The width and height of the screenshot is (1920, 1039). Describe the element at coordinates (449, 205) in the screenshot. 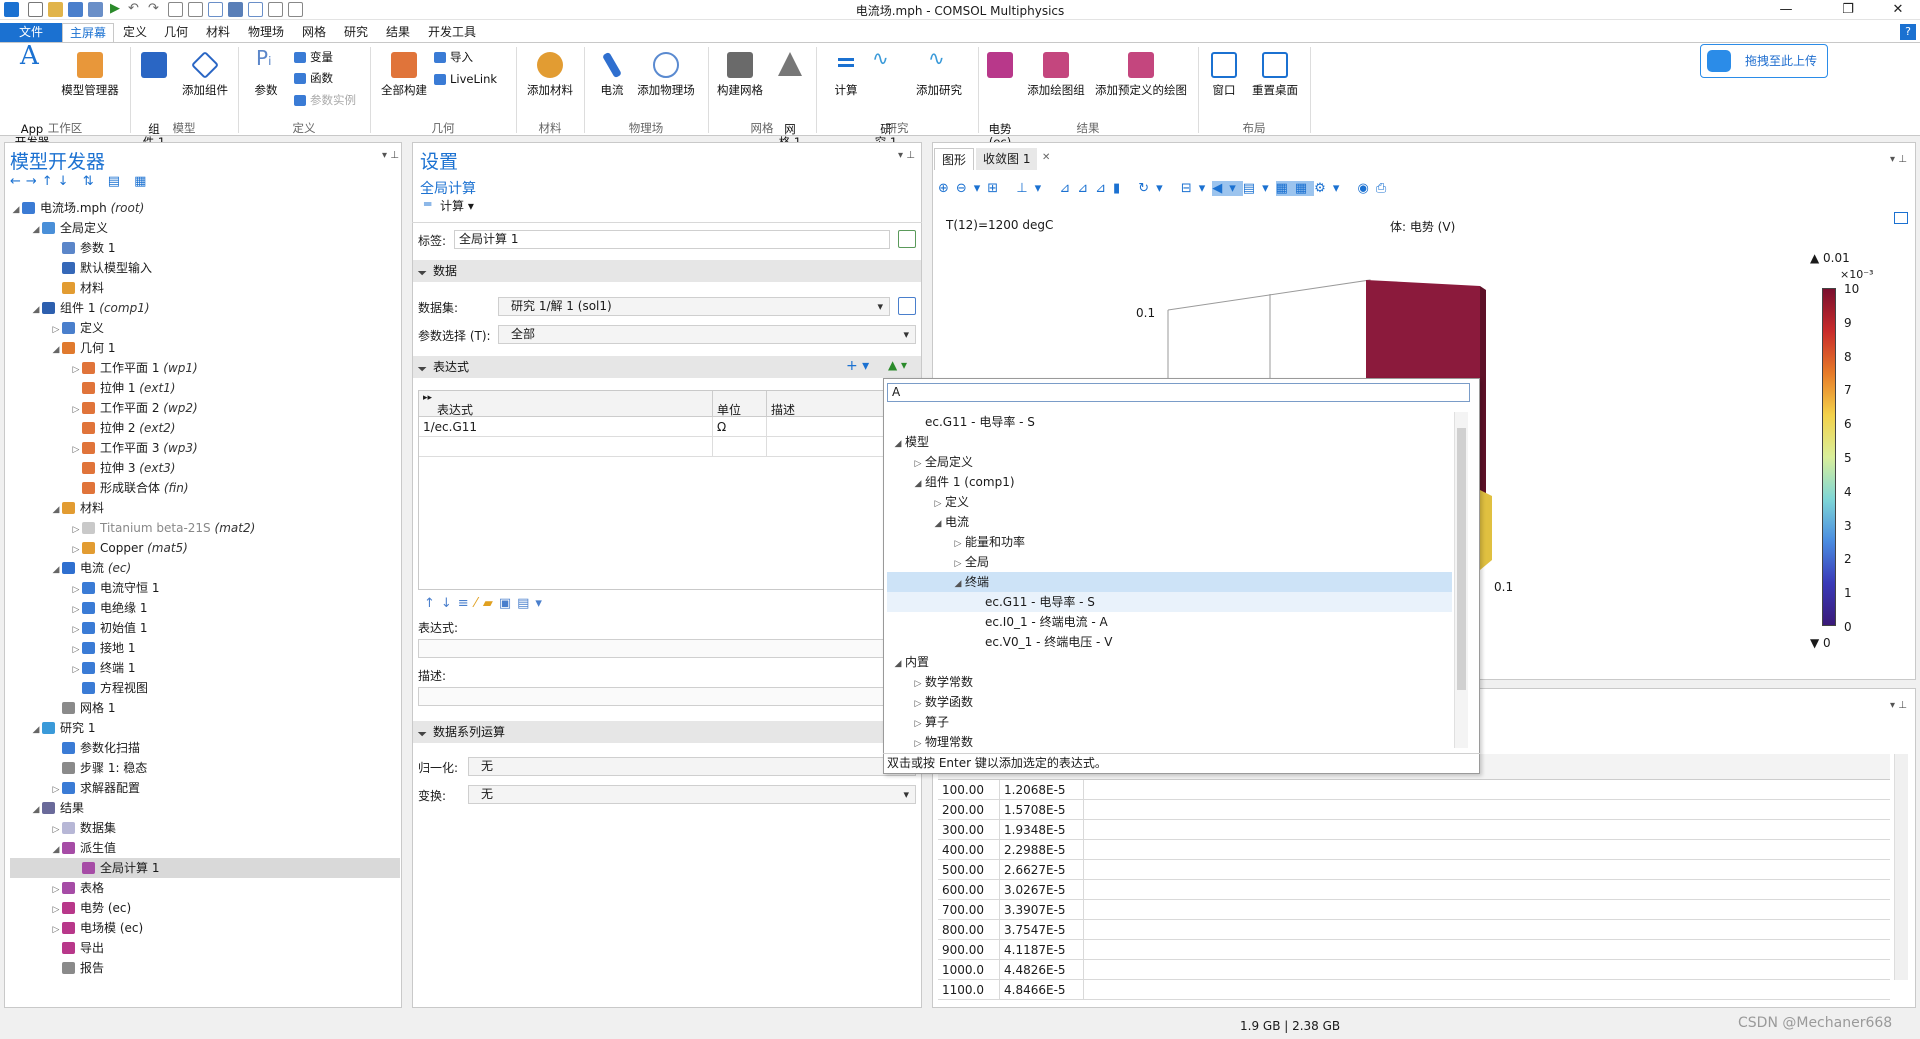

I see `compute-settings-button: ═ 计算 ▾` at that location.